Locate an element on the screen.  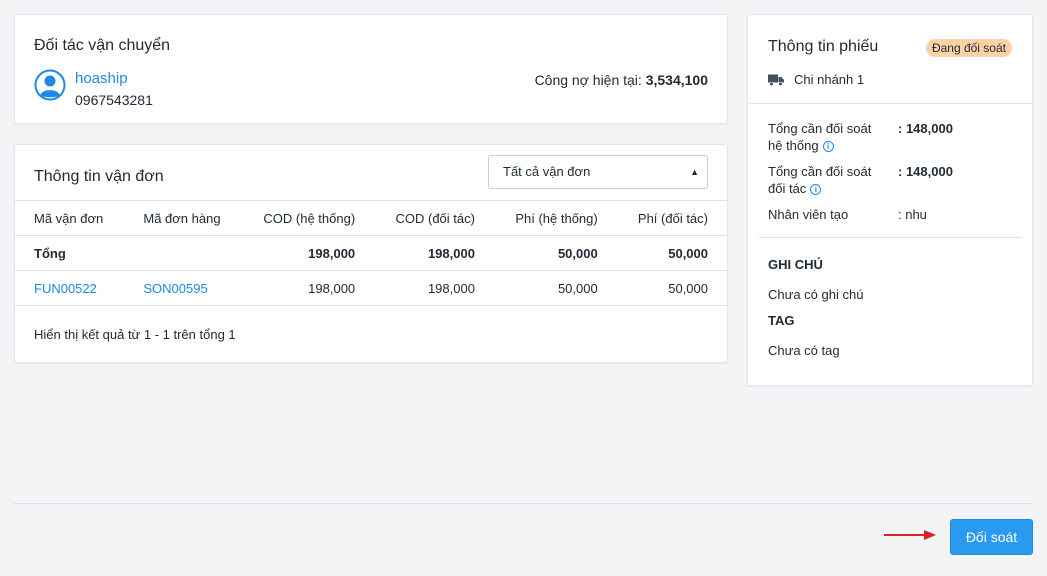
col-fee-system: Phí (hệ thống) is located at coordinates (555, 218).